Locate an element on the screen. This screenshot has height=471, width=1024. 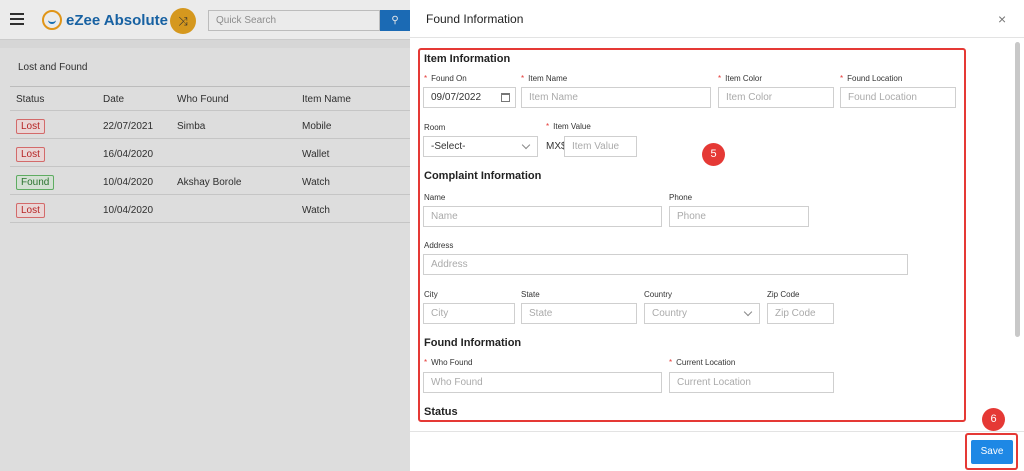
city-label: City is located at coordinates (431, 294).